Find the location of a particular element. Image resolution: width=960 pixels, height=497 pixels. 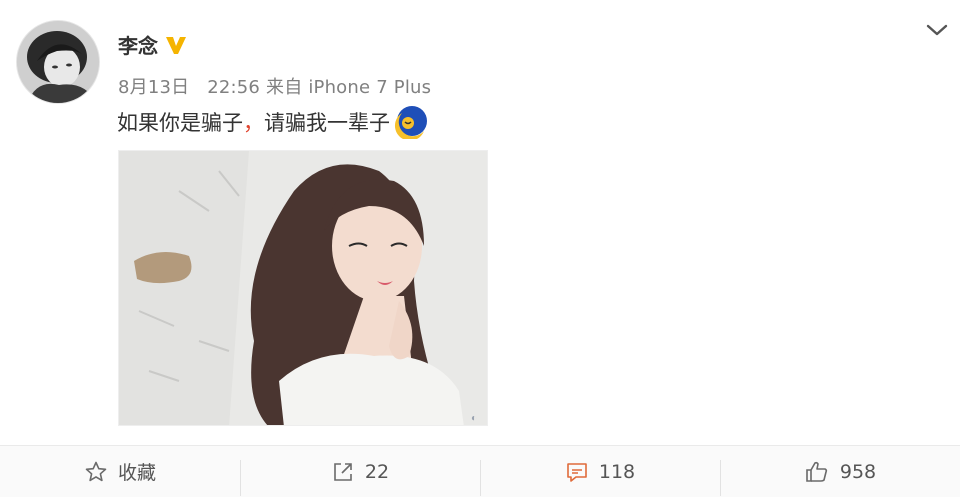

post-date: 8月13日 is located at coordinates (153, 87).